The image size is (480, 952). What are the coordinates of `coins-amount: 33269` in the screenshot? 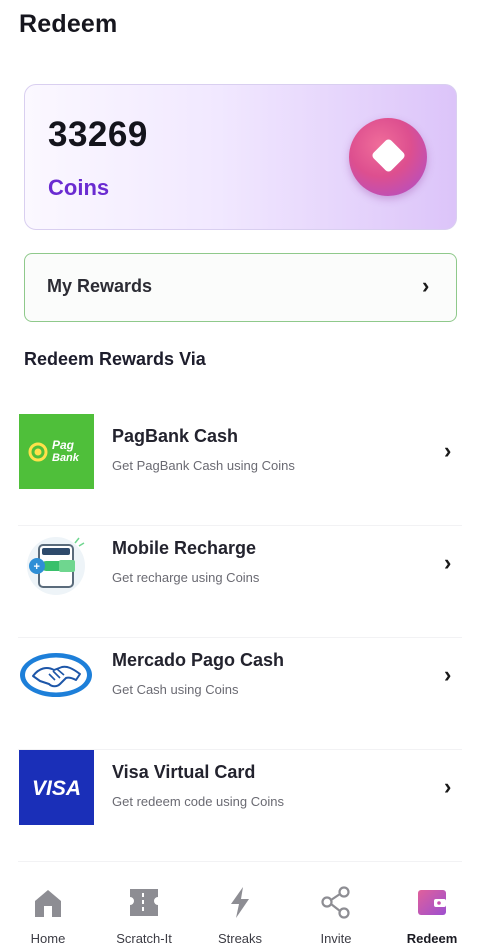 It's located at (98, 134).